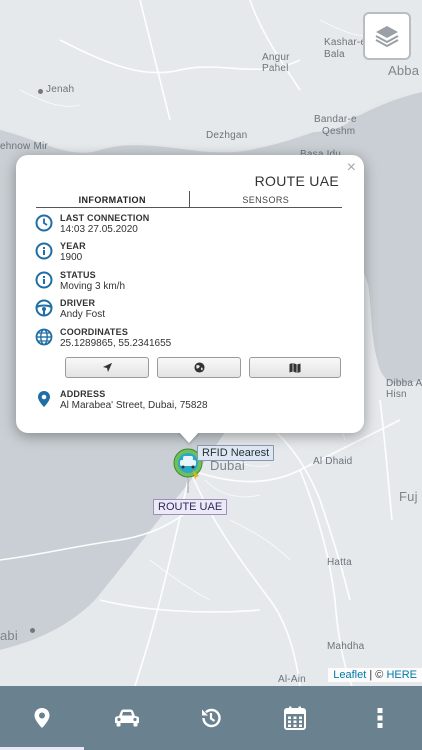 The height and width of the screenshot is (750, 422). I want to click on field-value: Moving 3 km/h, so click(93, 286).